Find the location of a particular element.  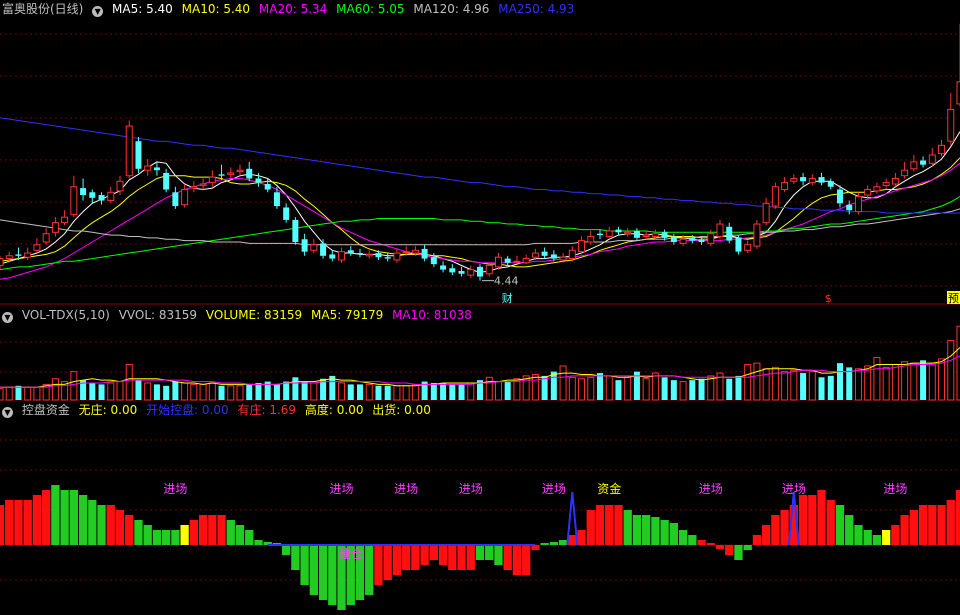

legend-volume: VOLUME: 83159 is located at coordinates (254, 315).